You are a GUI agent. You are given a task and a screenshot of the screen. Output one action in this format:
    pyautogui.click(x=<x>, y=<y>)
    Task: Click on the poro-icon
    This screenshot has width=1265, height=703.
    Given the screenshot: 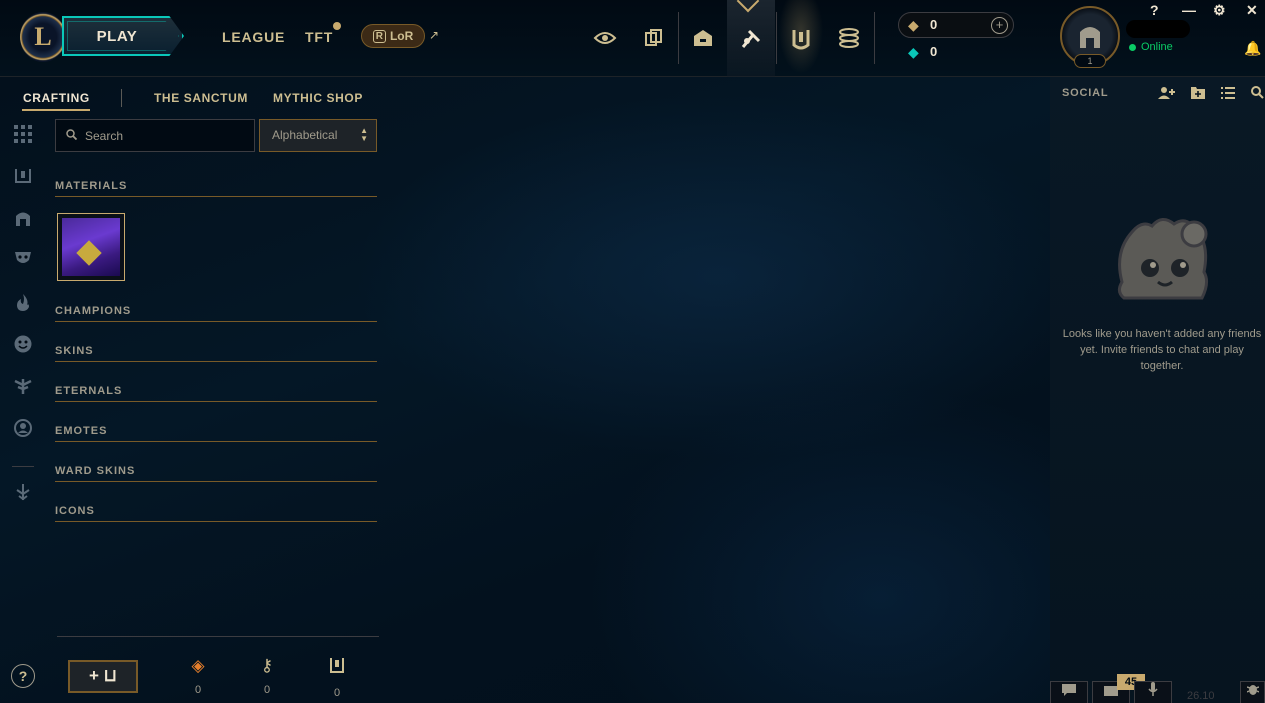 What is the action you would take?
    pyautogui.click(x=1162, y=260)
    